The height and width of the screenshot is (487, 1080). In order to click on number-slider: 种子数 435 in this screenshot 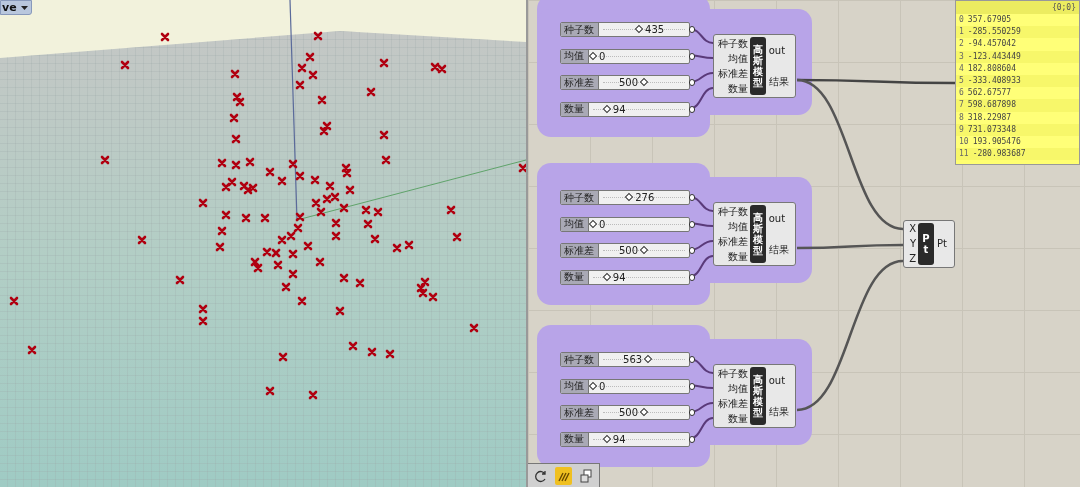, I will do `click(625, 29)`.